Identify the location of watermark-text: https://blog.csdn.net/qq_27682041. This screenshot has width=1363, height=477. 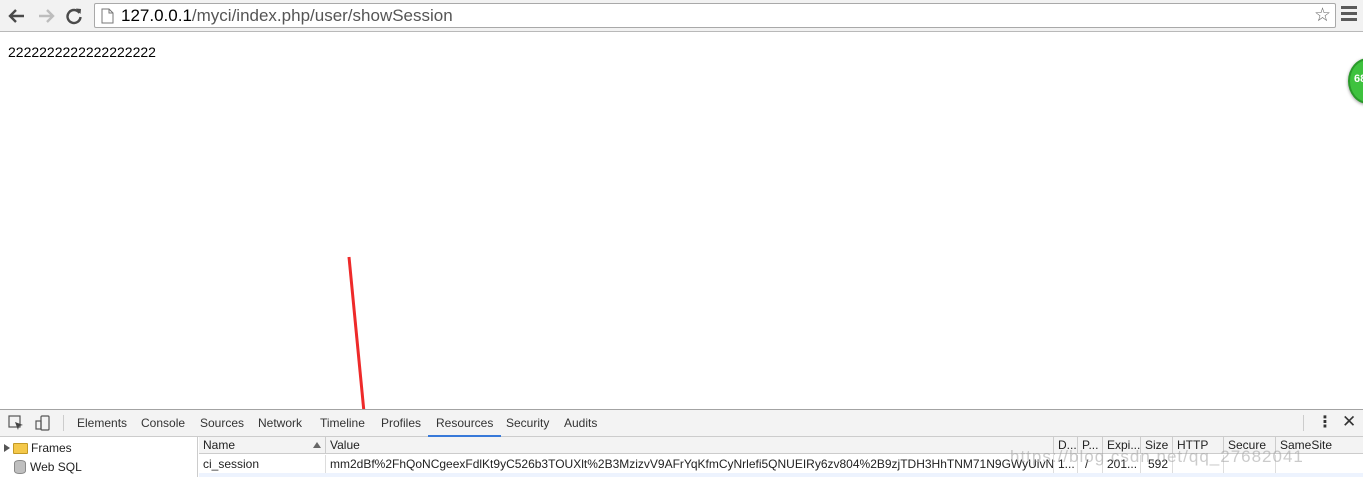
(1157, 456).